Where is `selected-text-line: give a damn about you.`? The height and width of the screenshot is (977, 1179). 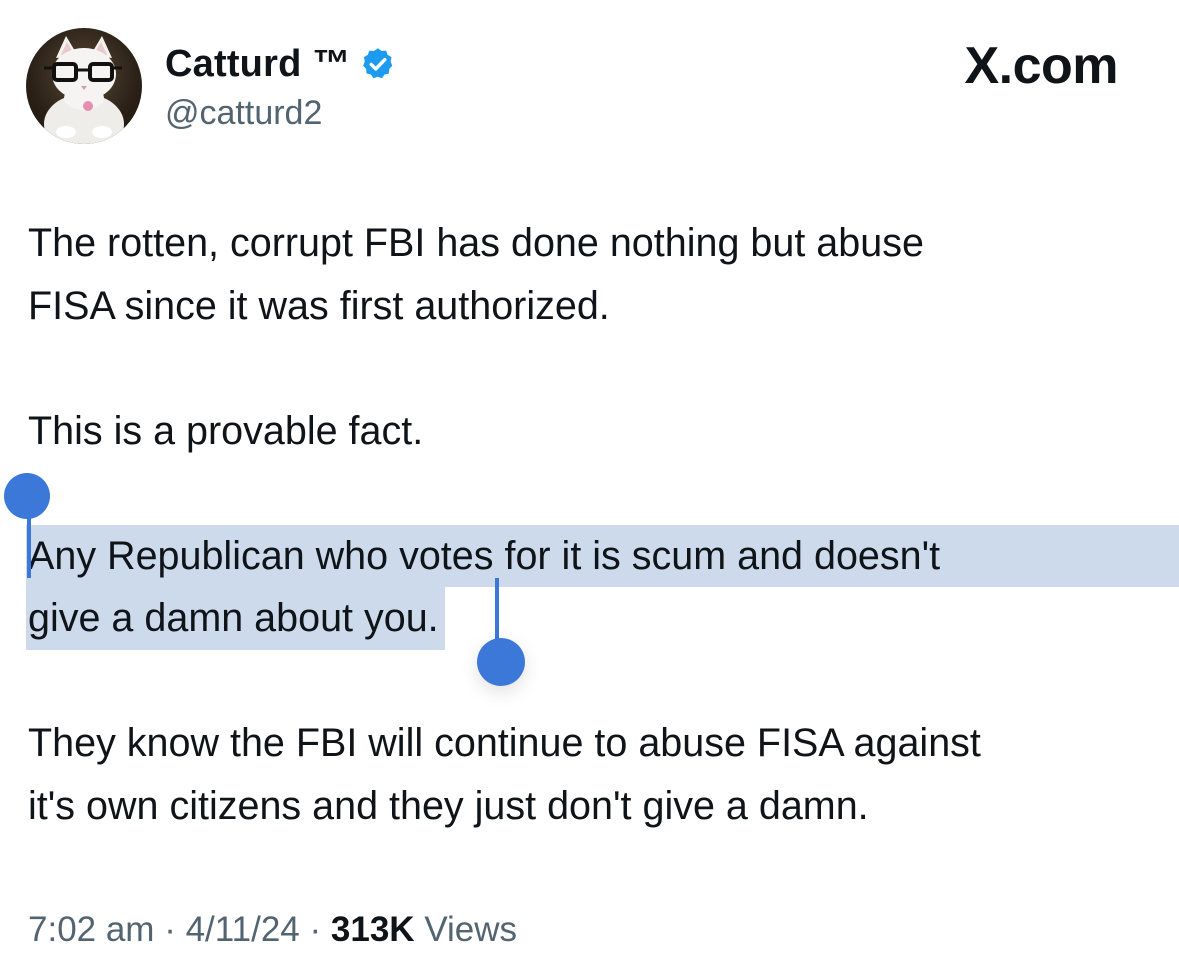 selected-text-line: give a damn about you. is located at coordinates (235, 618).